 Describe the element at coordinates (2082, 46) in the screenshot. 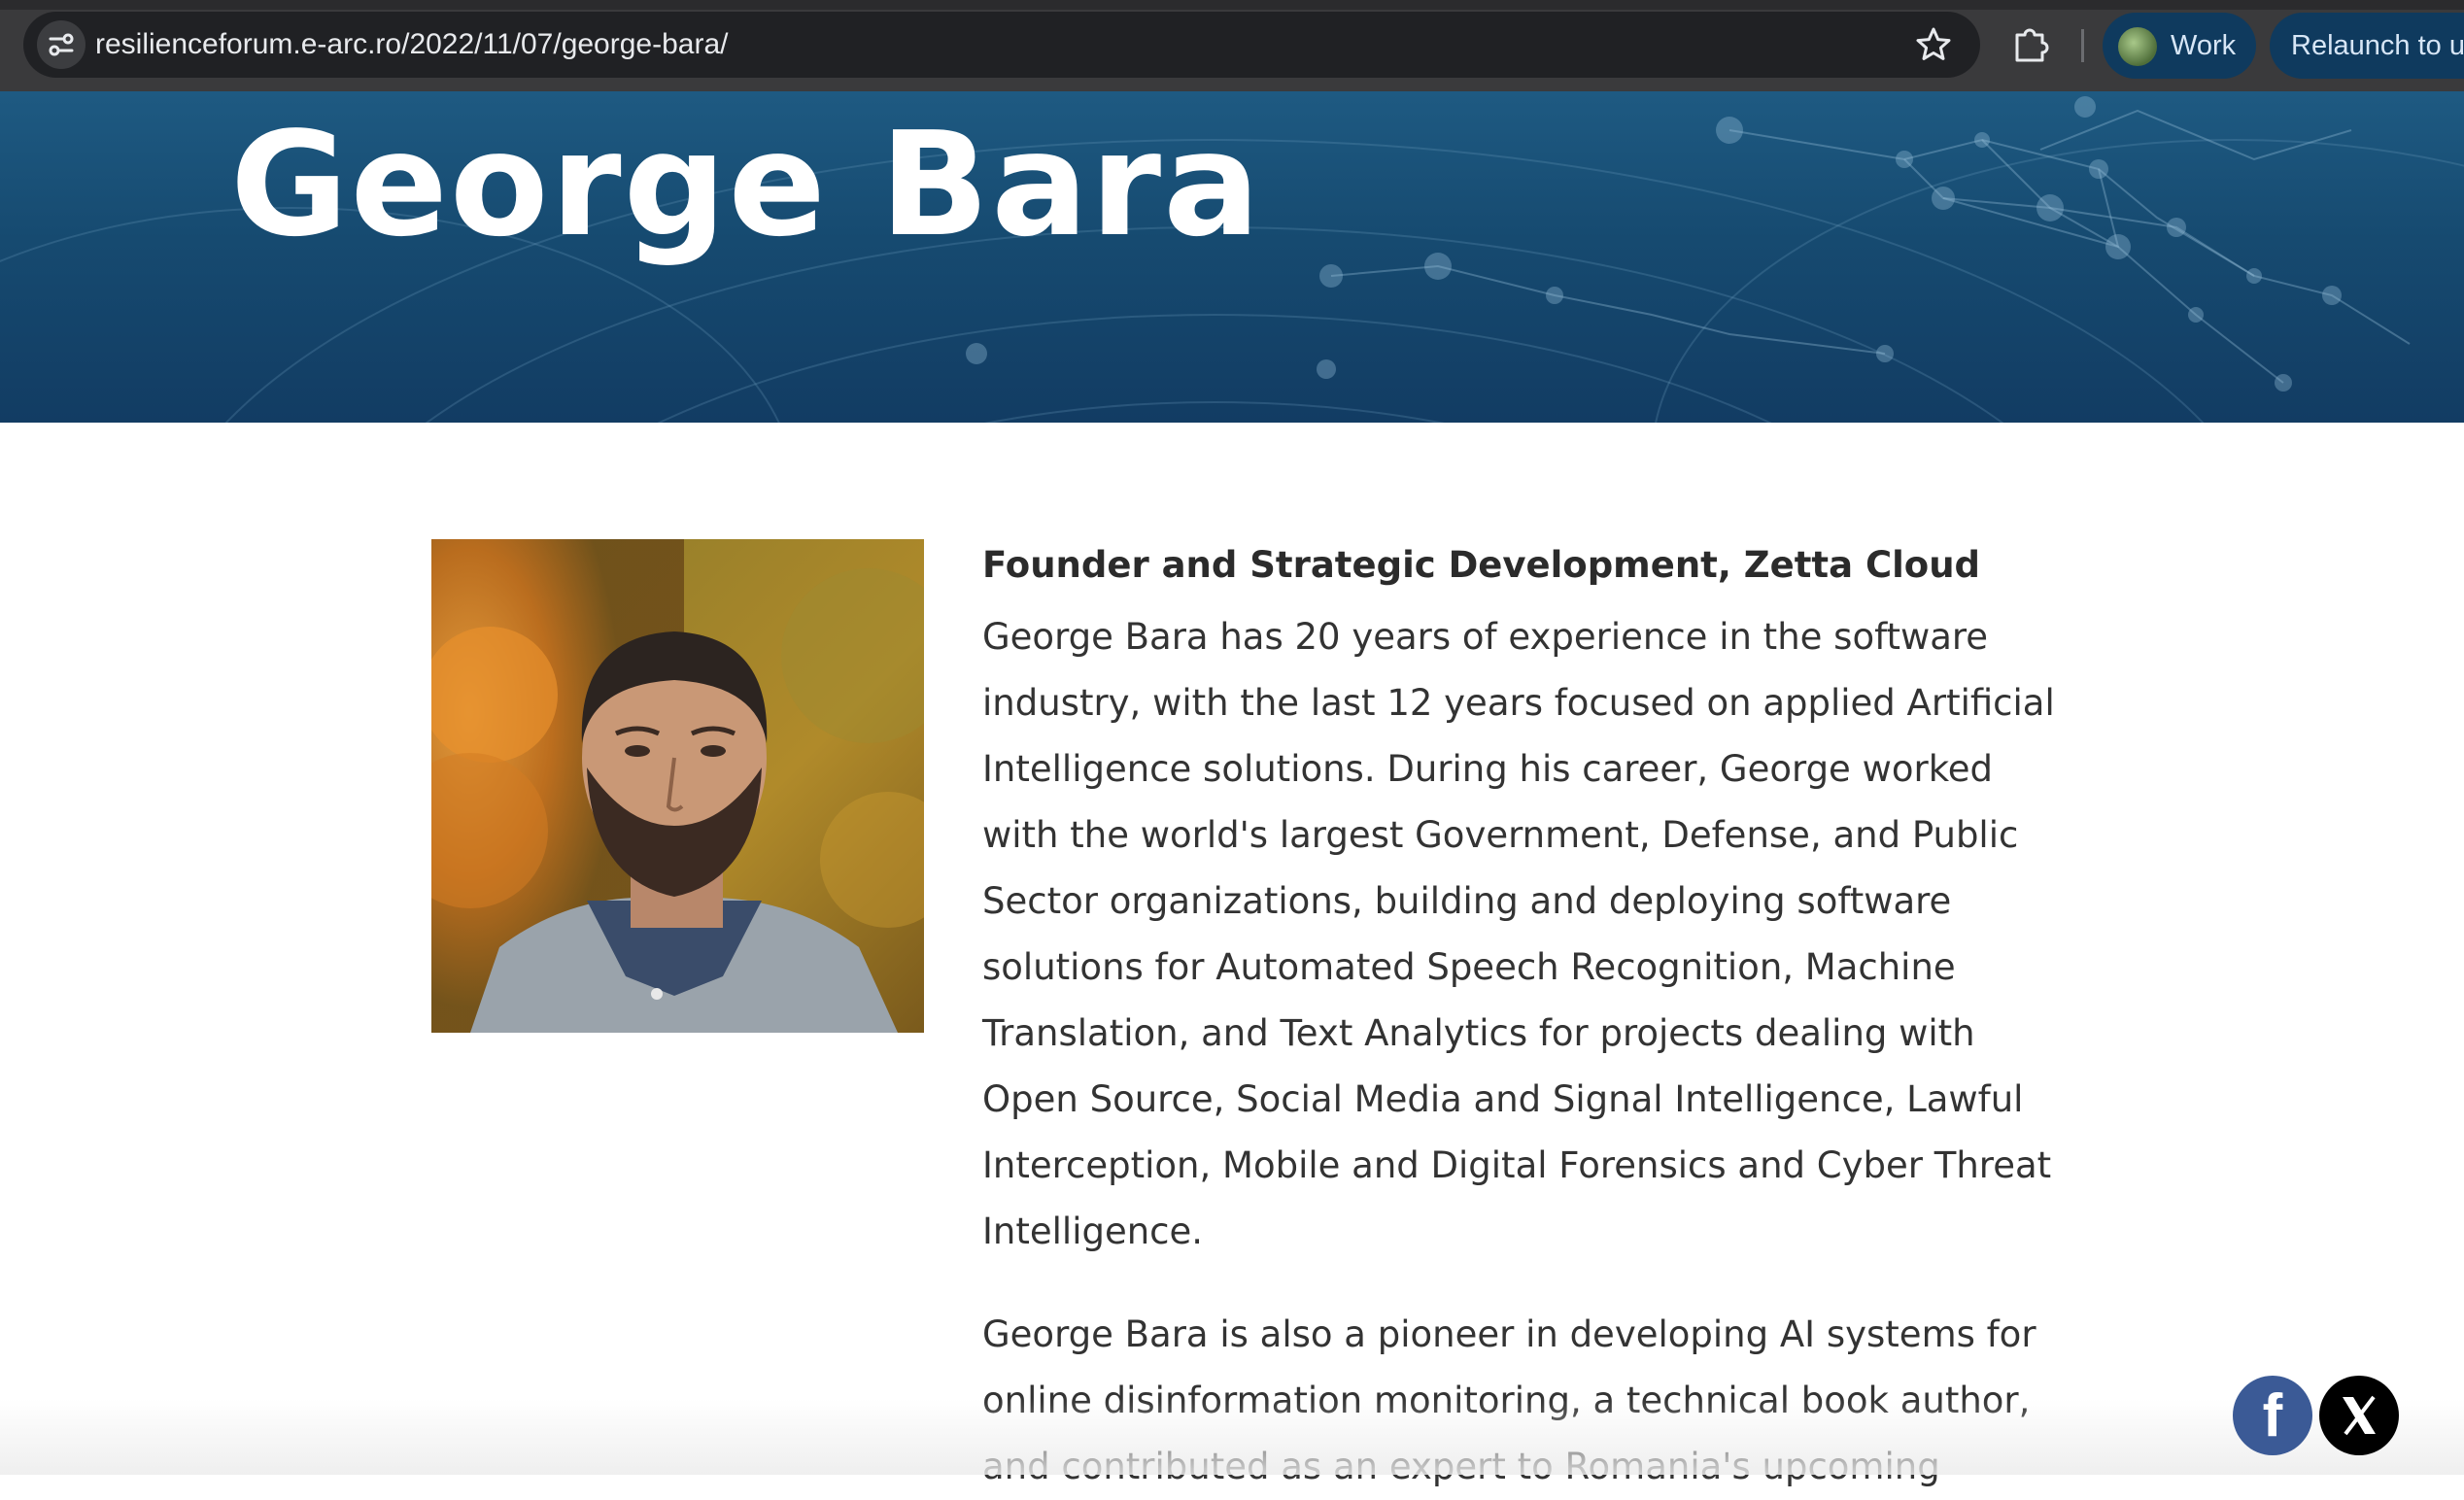

I see `toolbar-separator` at that location.